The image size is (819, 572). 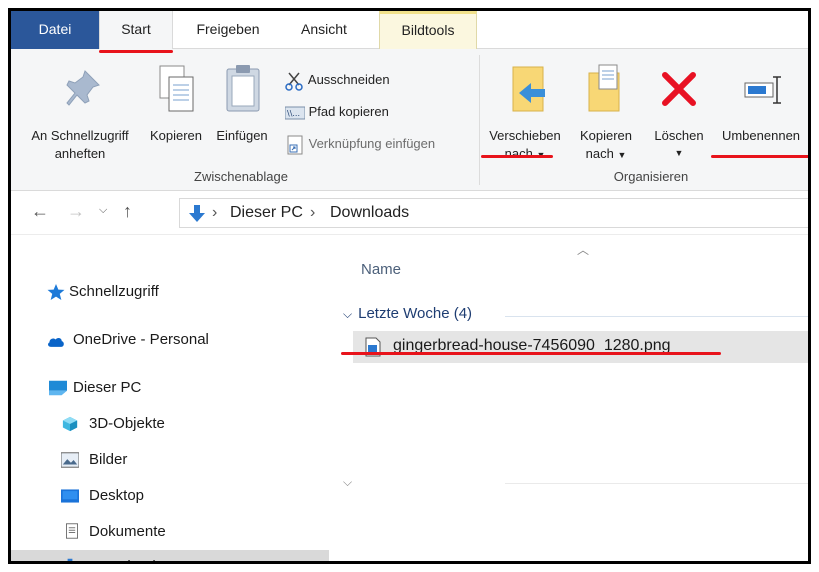 What do you see at coordinates (55, 30) in the screenshot?
I see `tab-datei: Datei` at bounding box center [55, 30].